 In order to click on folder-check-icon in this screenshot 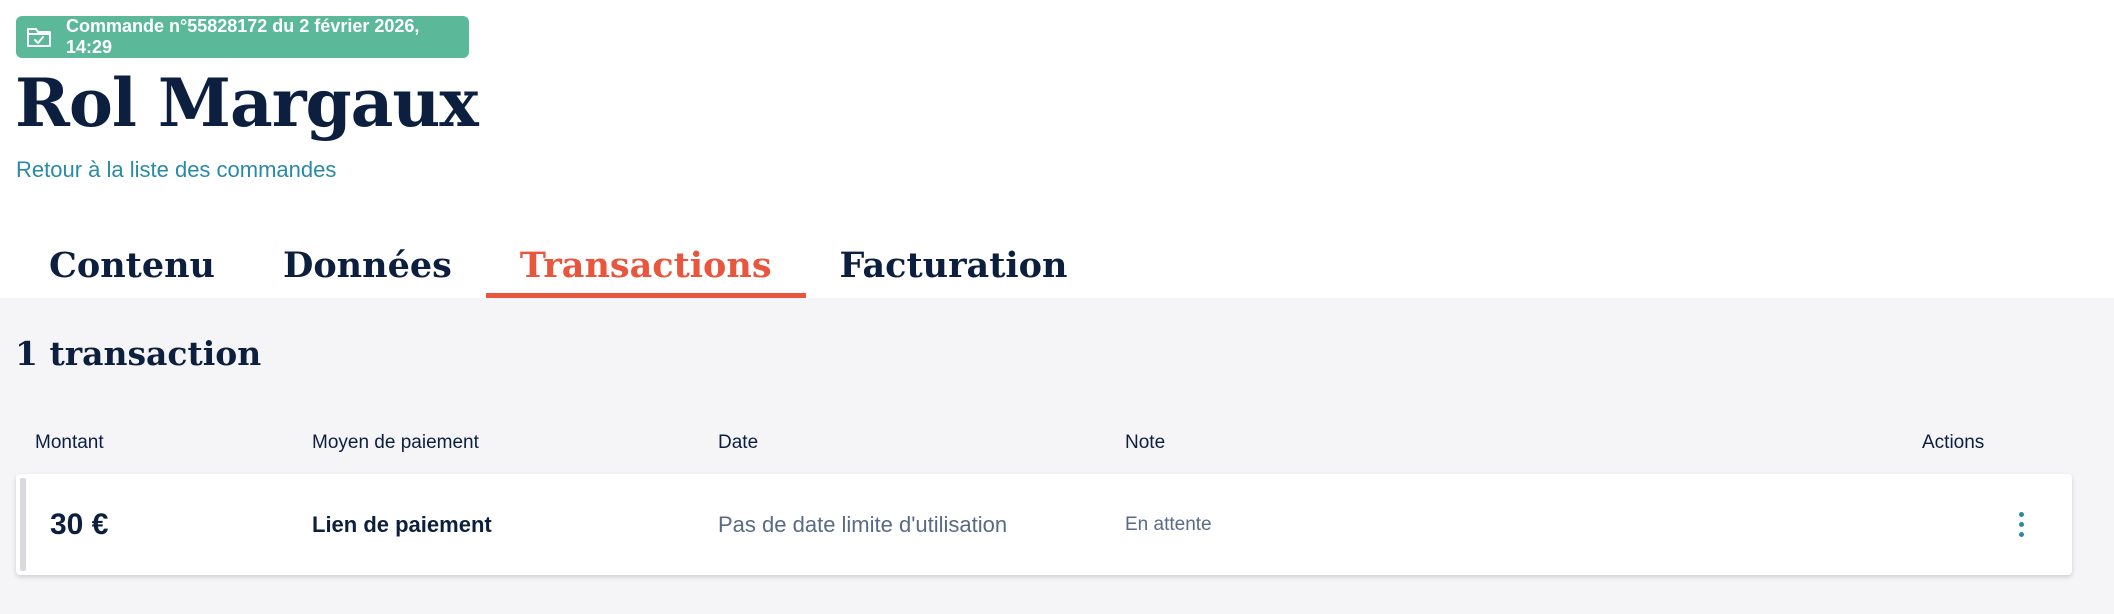, I will do `click(39, 37)`.